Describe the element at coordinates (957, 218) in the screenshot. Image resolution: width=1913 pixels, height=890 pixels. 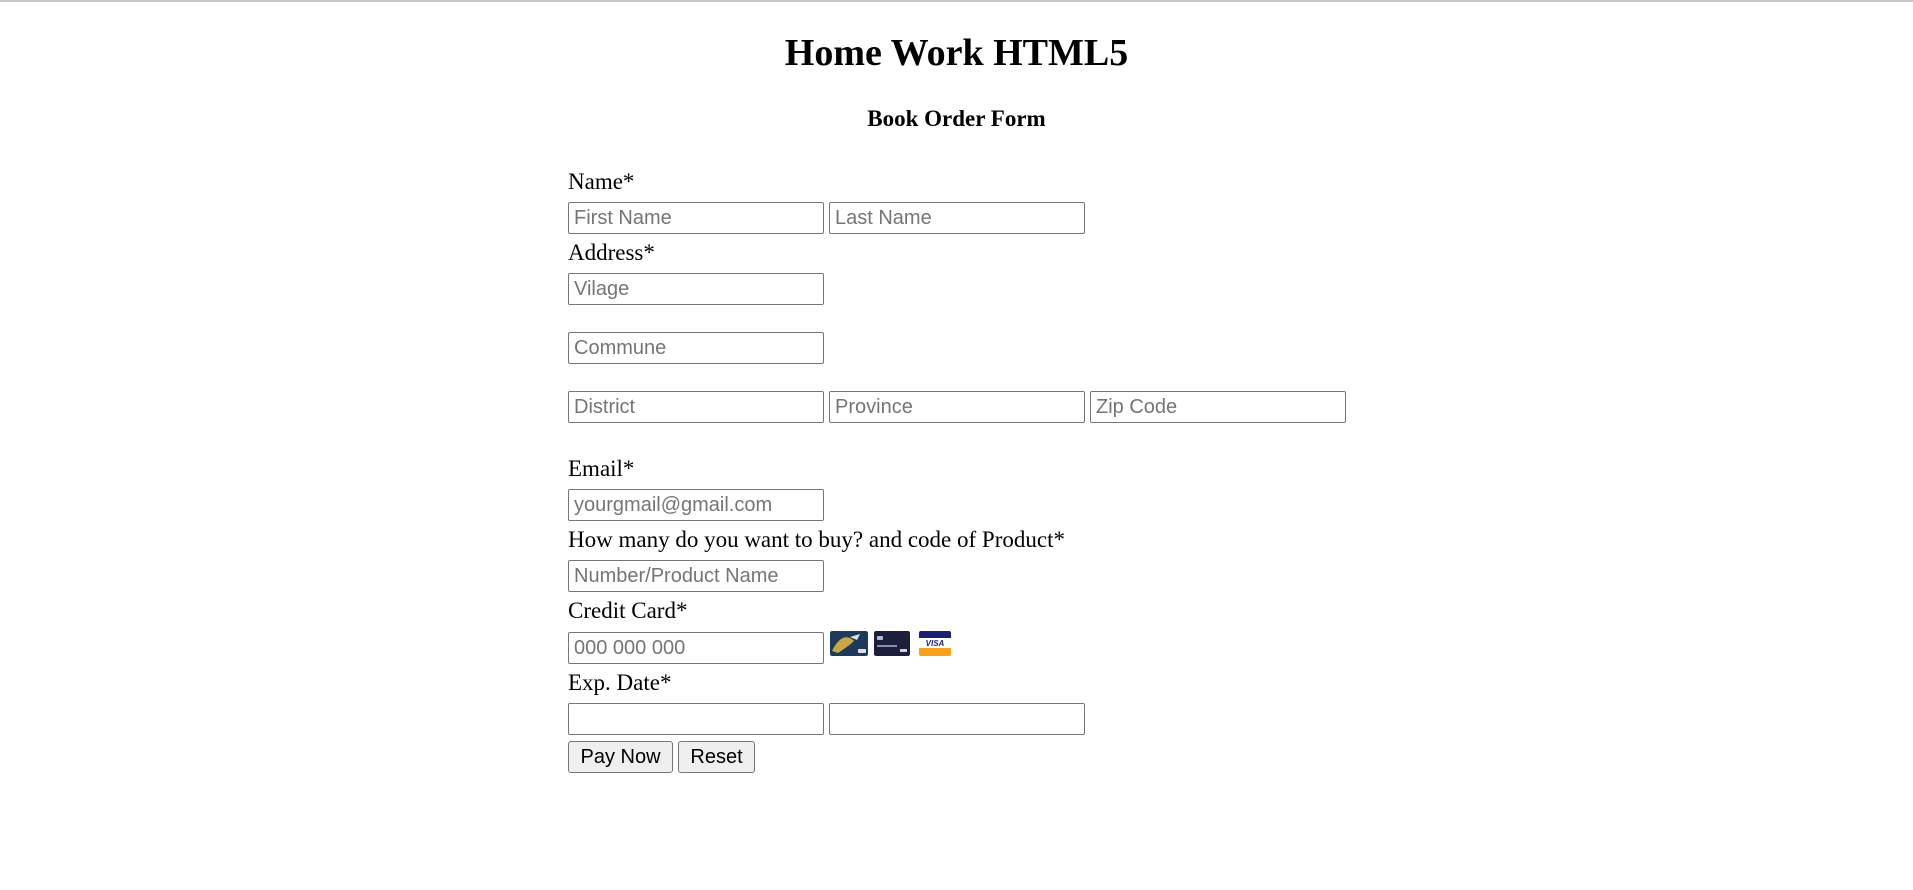
I see `last-name-input` at that location.